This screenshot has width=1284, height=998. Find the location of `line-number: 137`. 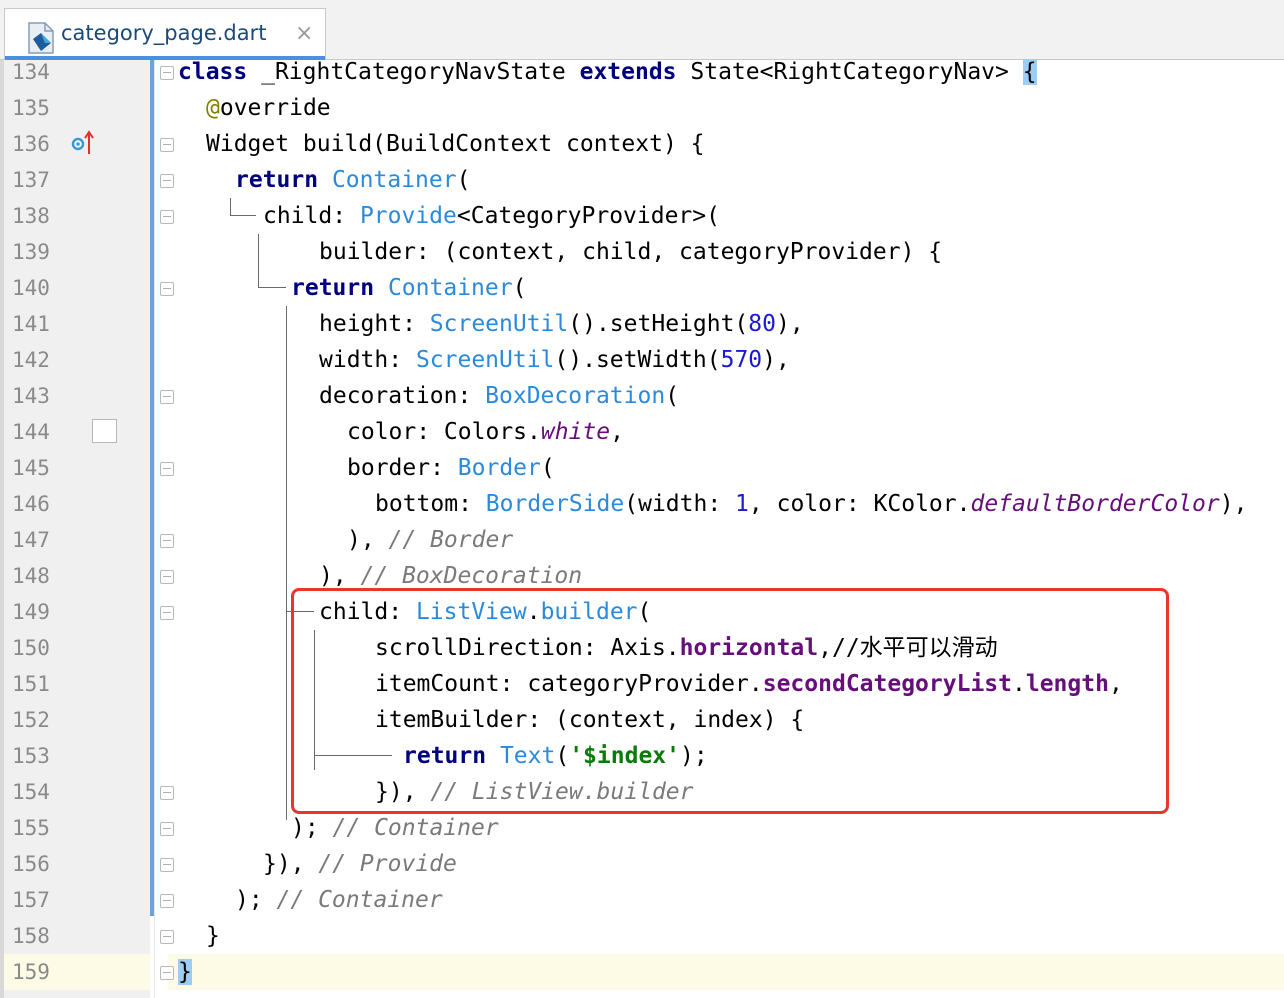

line-number: 137 is located at coordinates (31, 180).